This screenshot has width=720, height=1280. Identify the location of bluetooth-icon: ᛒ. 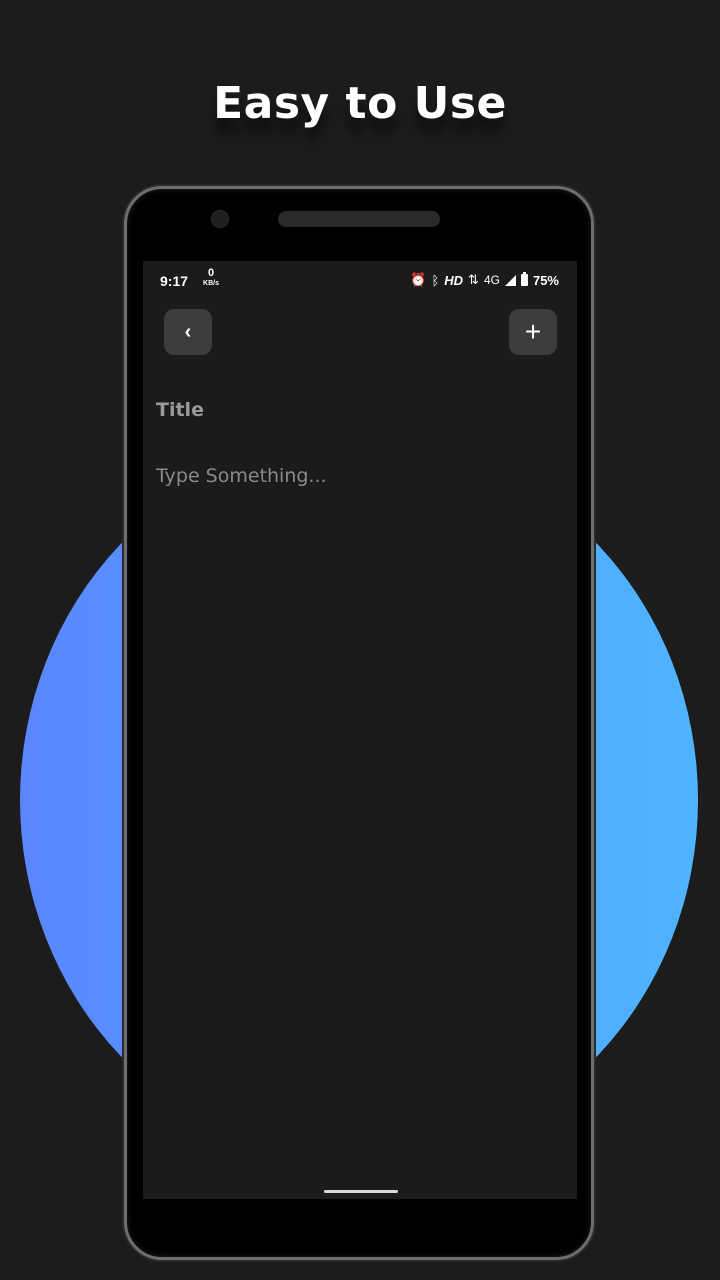
(435, 280).